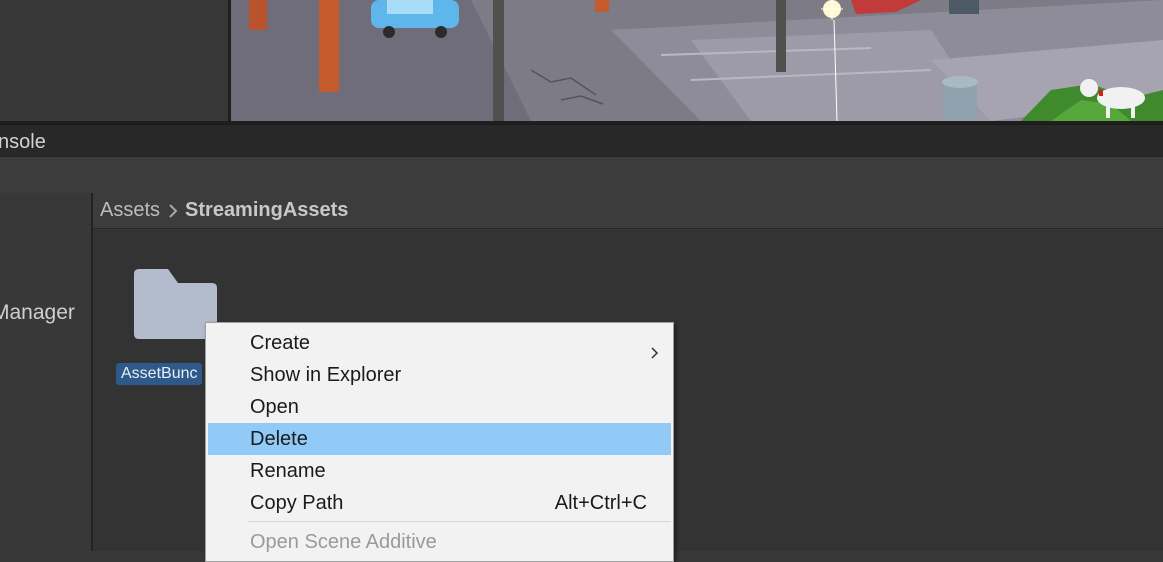  I want to click on asset-name-label: AssetBunc, so click(159, 374).